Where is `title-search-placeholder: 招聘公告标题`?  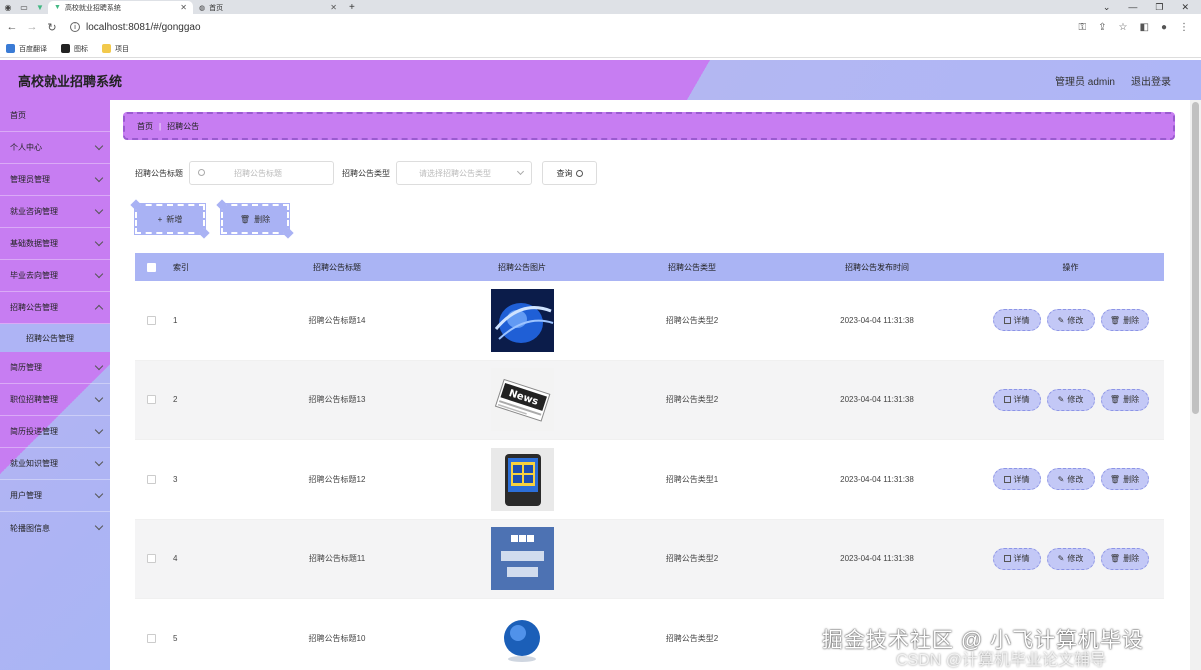
title-search-placeholder: 招聘公告标题 is located at coordinates (258, 173).